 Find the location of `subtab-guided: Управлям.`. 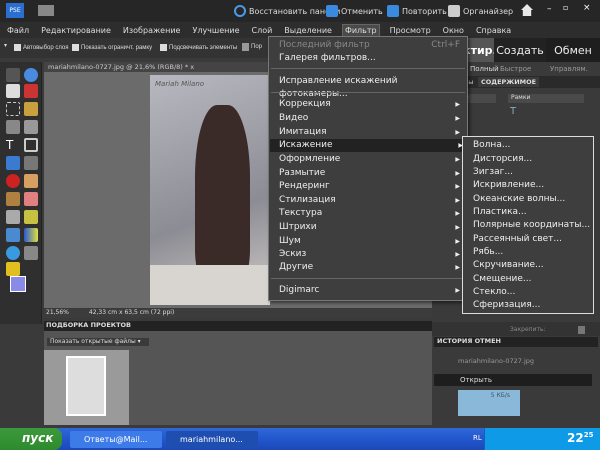

subtab-guided: Управлям. is located at coordinates (569, 69).